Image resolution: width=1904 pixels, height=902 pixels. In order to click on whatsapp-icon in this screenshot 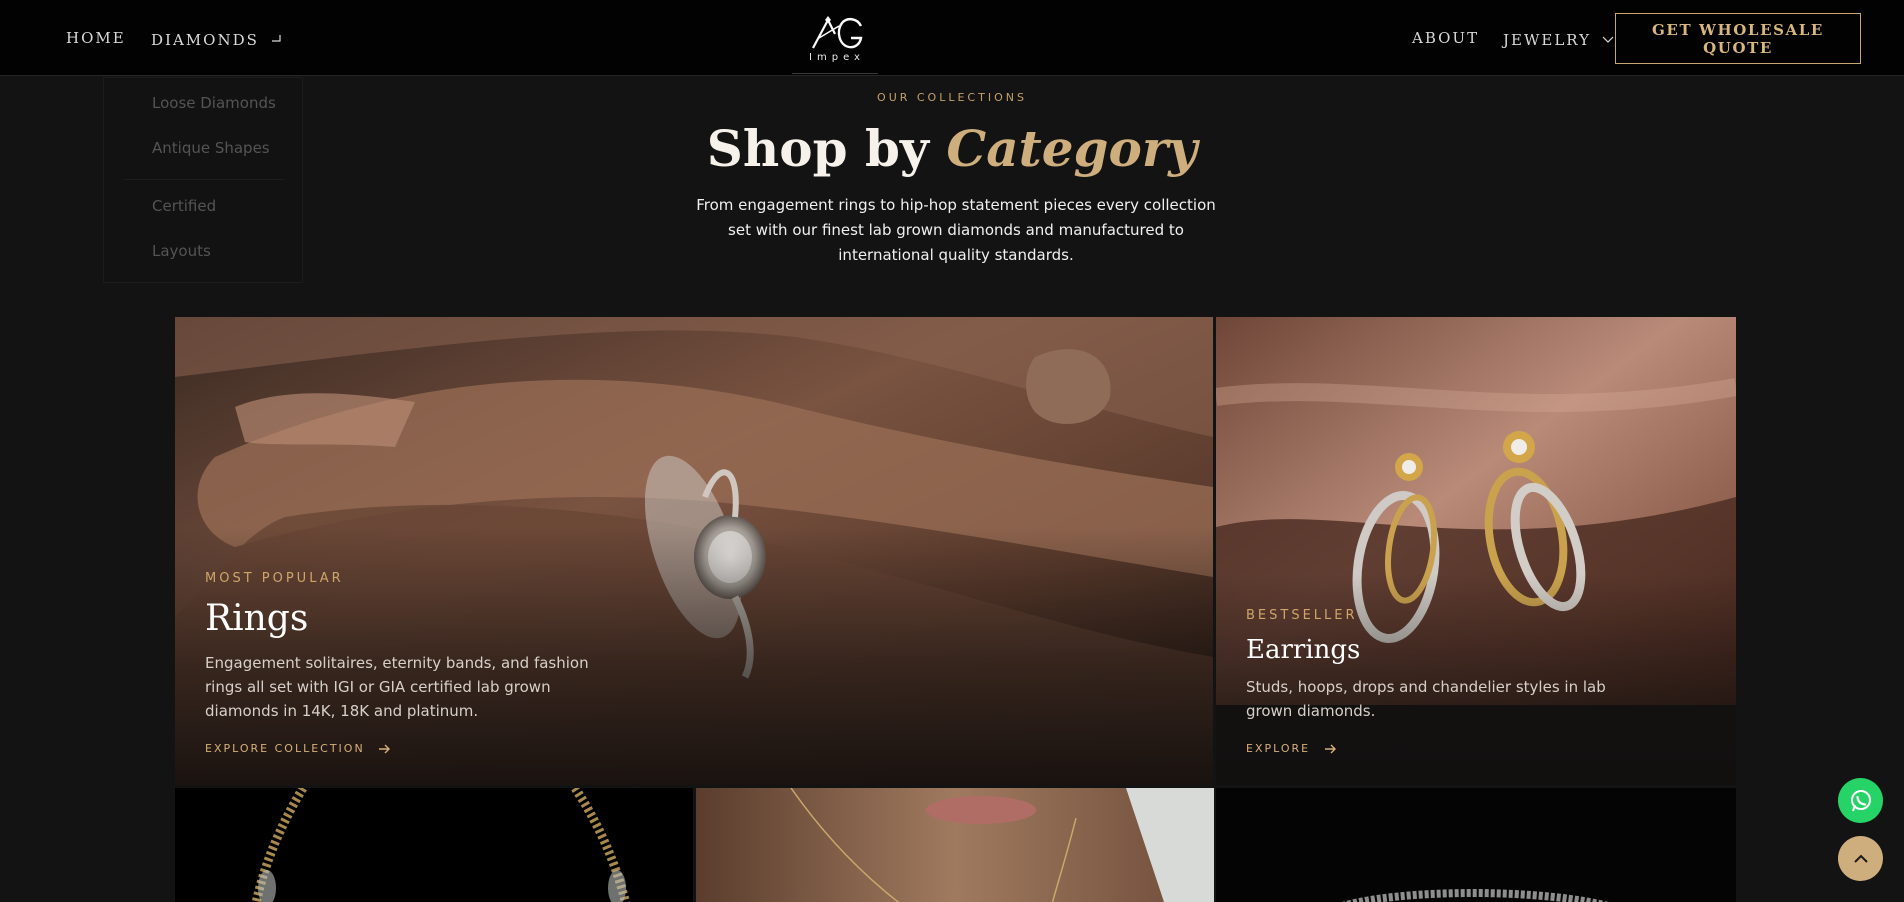, I will do `click(1860, 800)`.